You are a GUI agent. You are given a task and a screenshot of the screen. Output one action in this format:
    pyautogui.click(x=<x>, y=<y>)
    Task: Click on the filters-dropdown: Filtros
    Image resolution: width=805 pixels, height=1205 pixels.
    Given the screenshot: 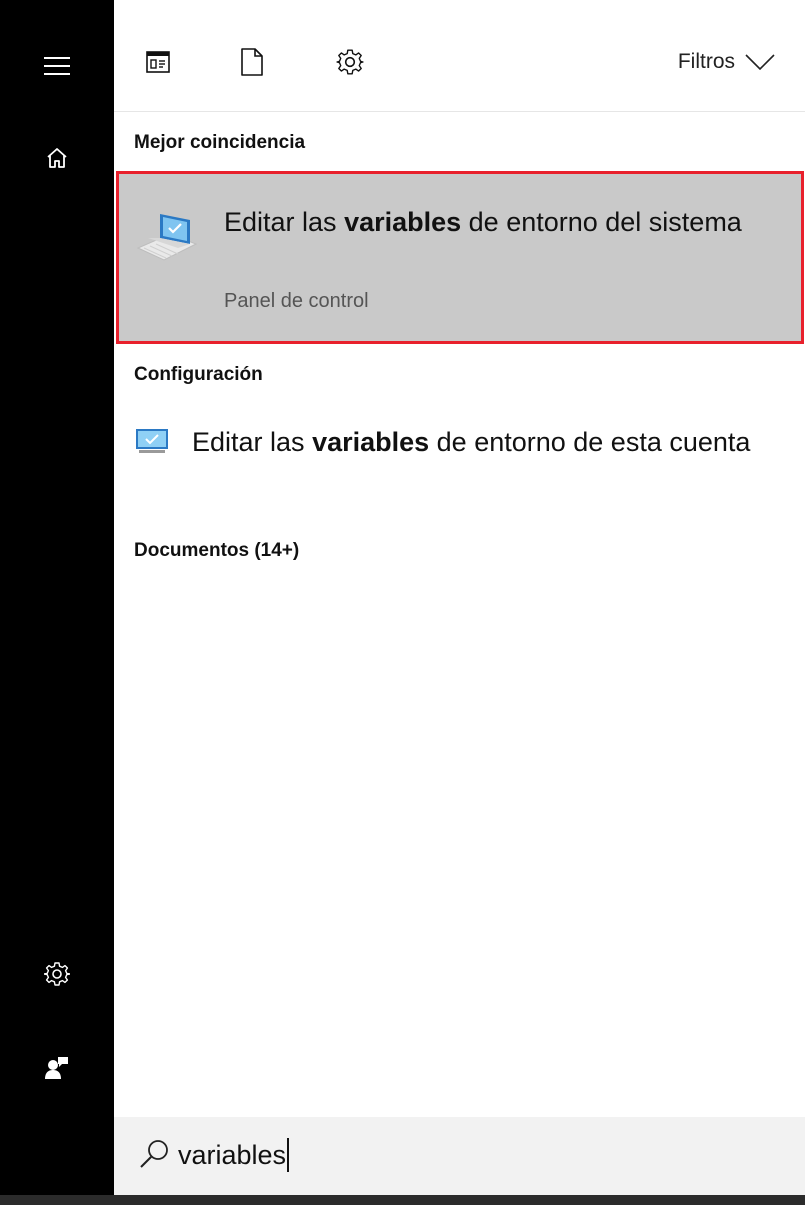 What is the action you would take?
    pyautogui.click(x=726, y=62)
    